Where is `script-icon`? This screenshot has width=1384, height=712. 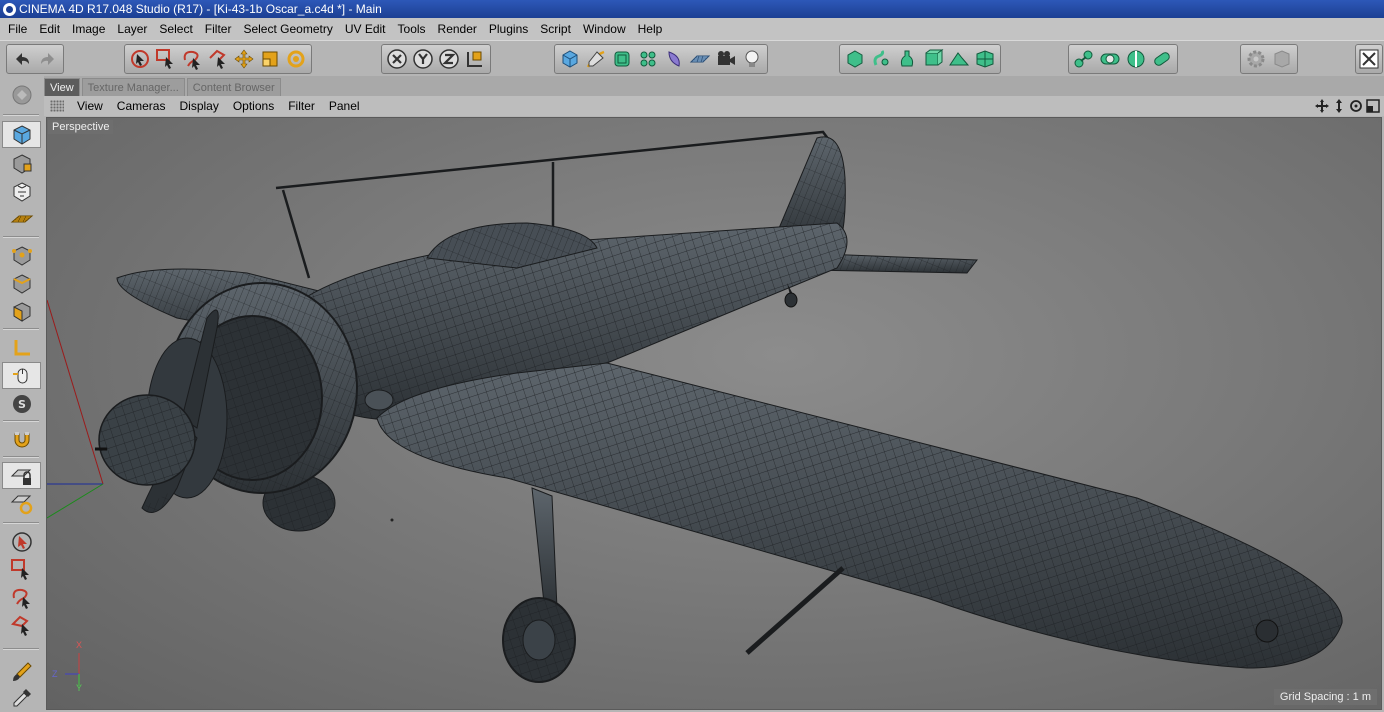 script-icon is located at coordinates (1282, 59).